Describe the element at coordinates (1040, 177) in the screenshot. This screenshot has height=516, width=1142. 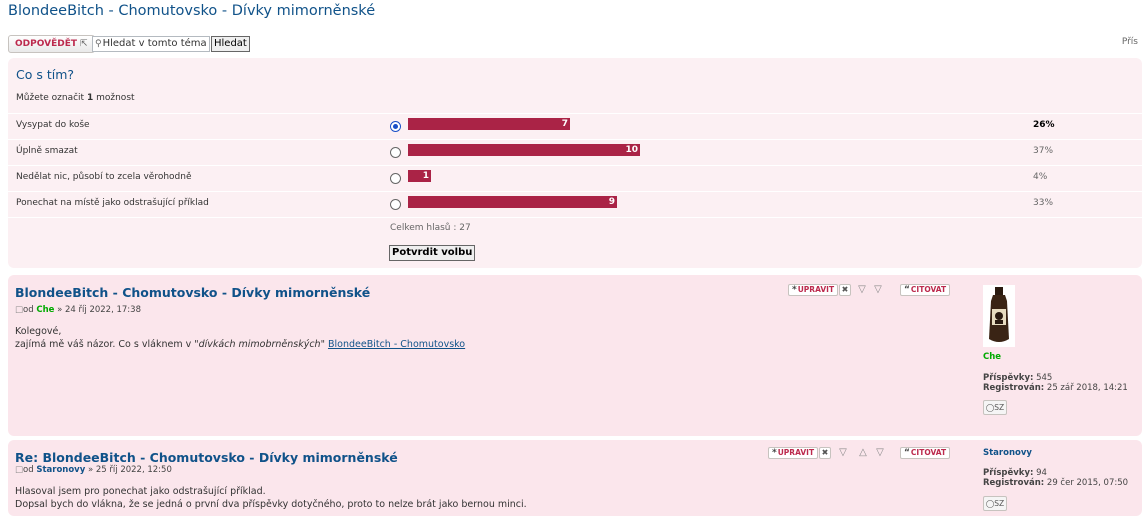
I see `poll-percent: 4%` at that location.